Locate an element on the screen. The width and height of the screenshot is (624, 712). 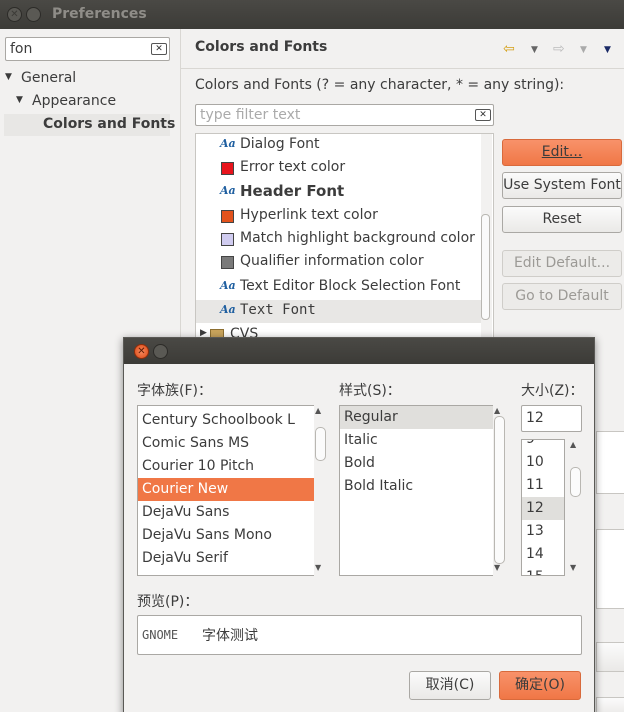
style-label: 样式(S)： is located at coordinates (370, 391).